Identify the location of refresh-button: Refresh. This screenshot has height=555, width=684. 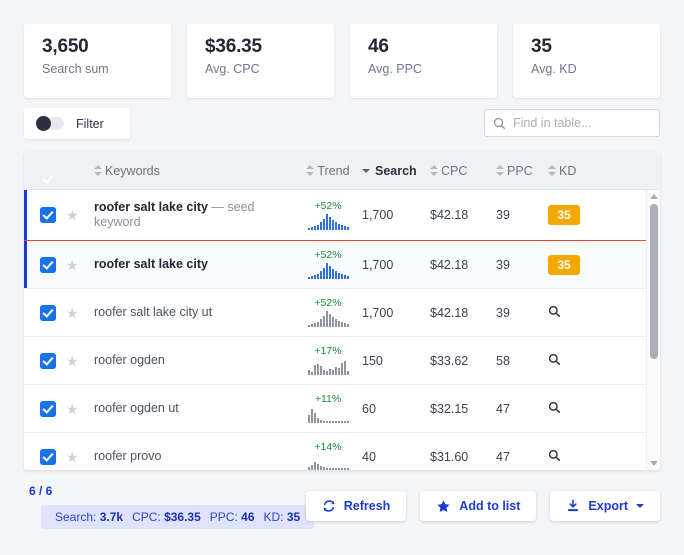
(356, 506).